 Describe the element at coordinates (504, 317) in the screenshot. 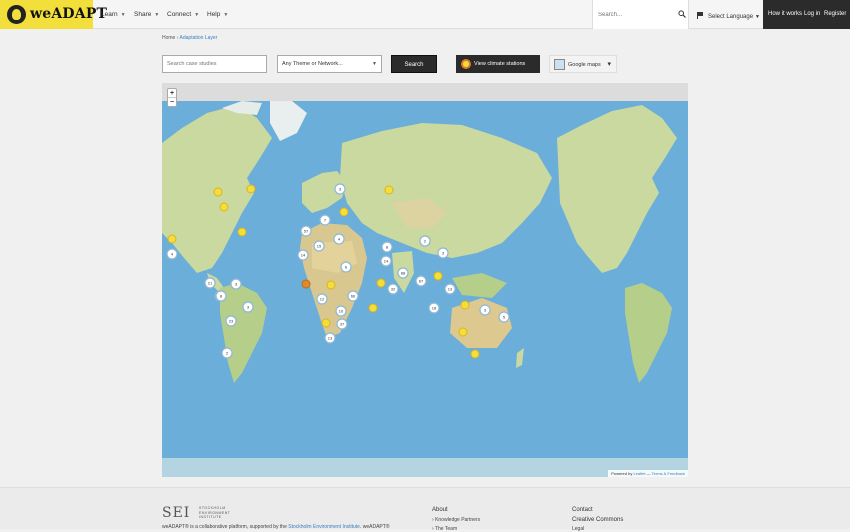

I see `case-study-cluster-marker: 5` at that location.